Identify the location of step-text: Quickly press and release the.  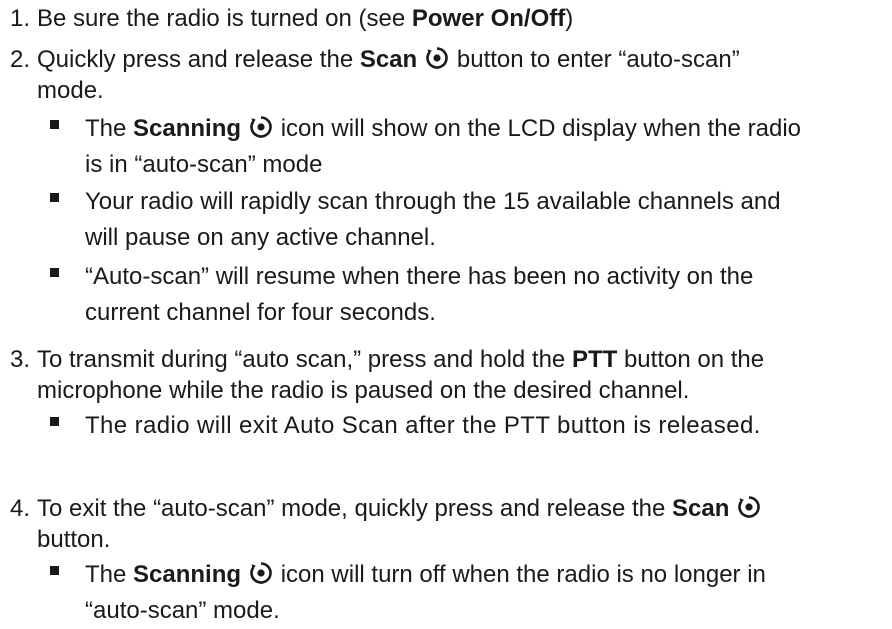
(198, 59).